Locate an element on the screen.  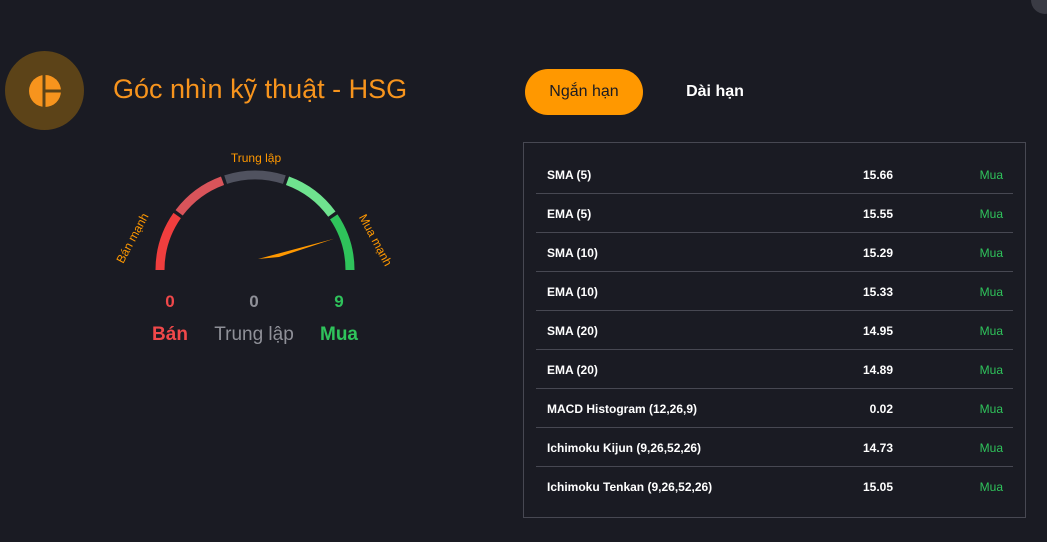
table-row: SMA (20) 14.95 Mua is located at coordinates (774, 330).